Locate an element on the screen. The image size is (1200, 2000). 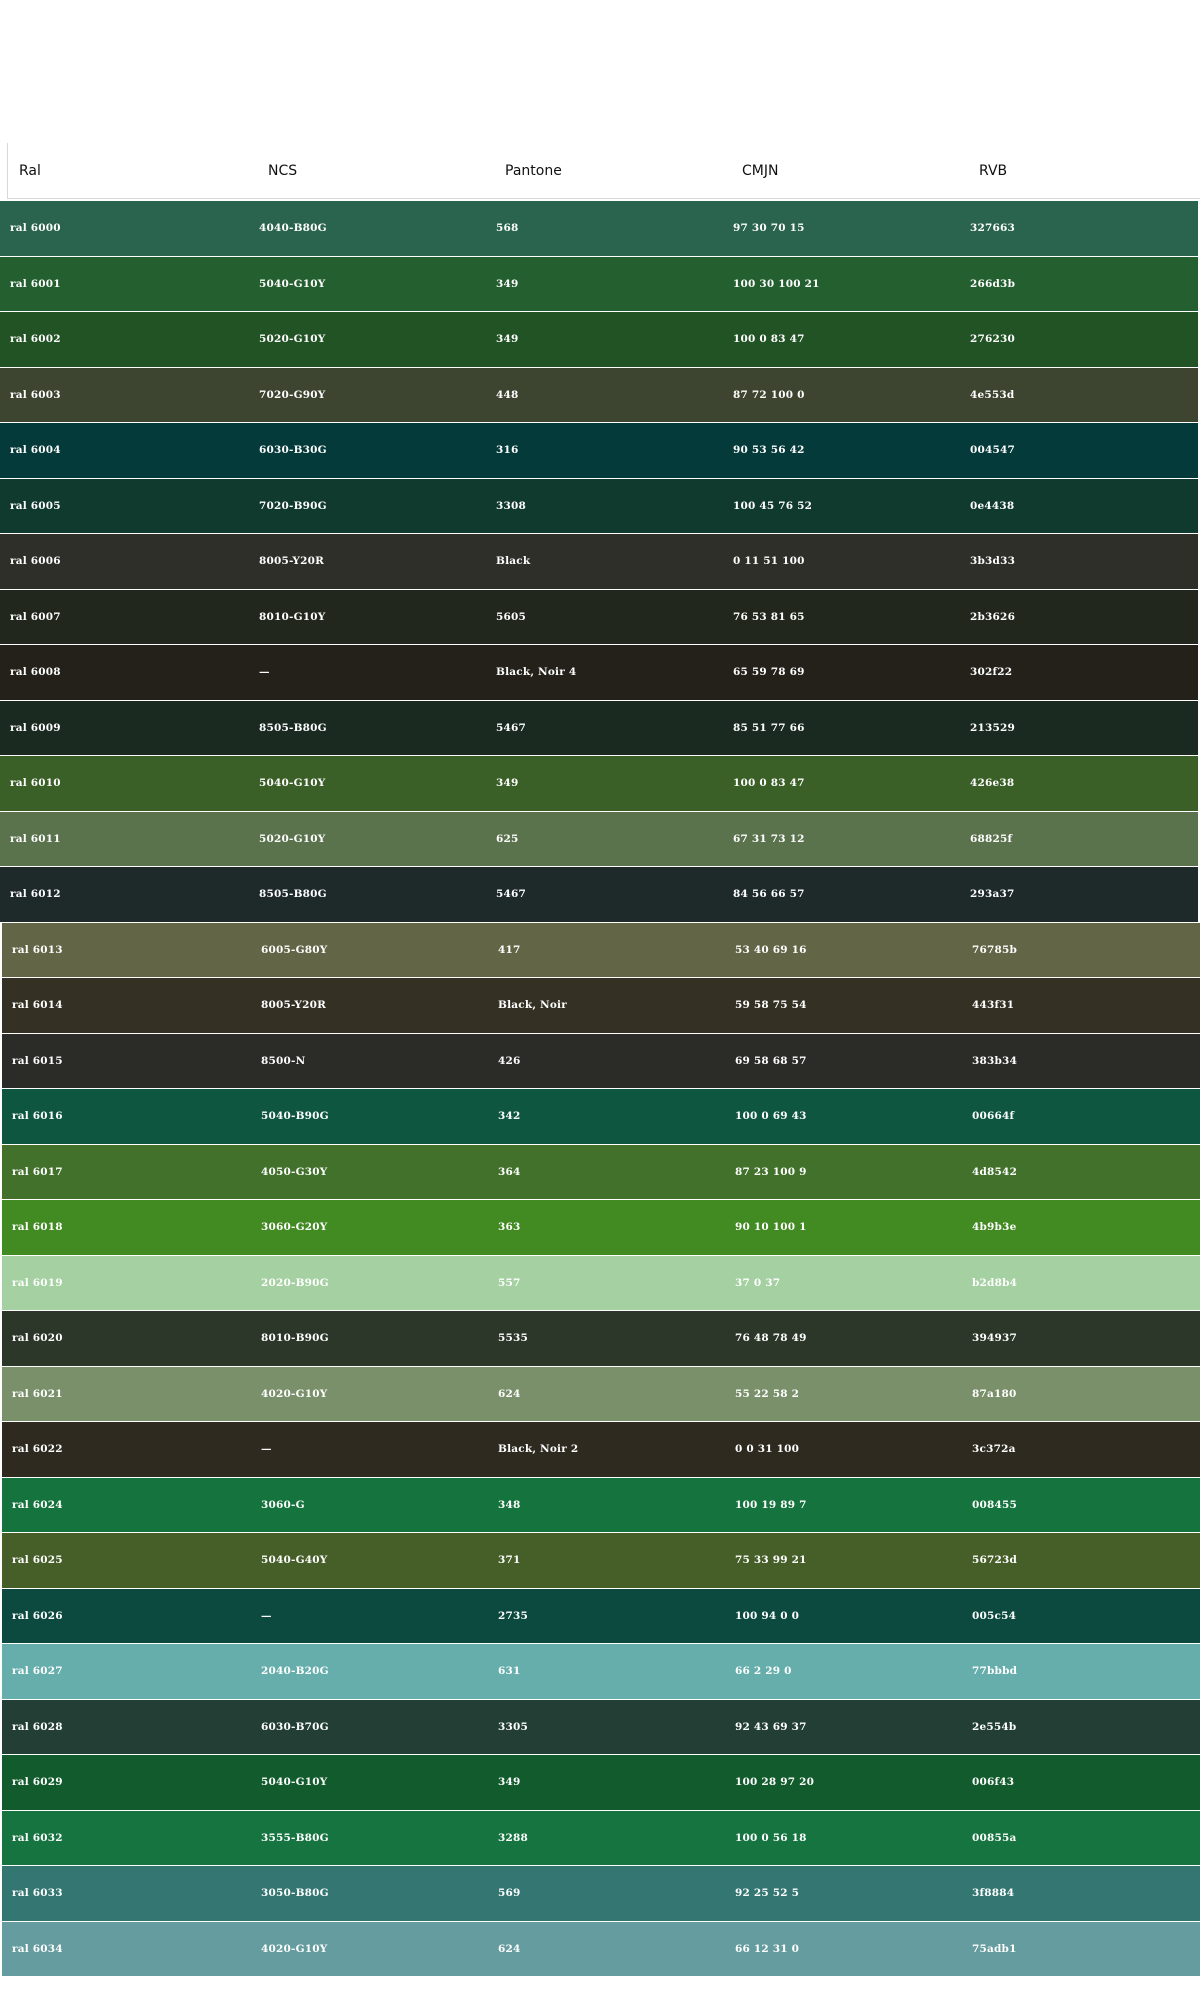
cmjn-cell: 0 0 31 100 is located at coordinates (767, 1449).